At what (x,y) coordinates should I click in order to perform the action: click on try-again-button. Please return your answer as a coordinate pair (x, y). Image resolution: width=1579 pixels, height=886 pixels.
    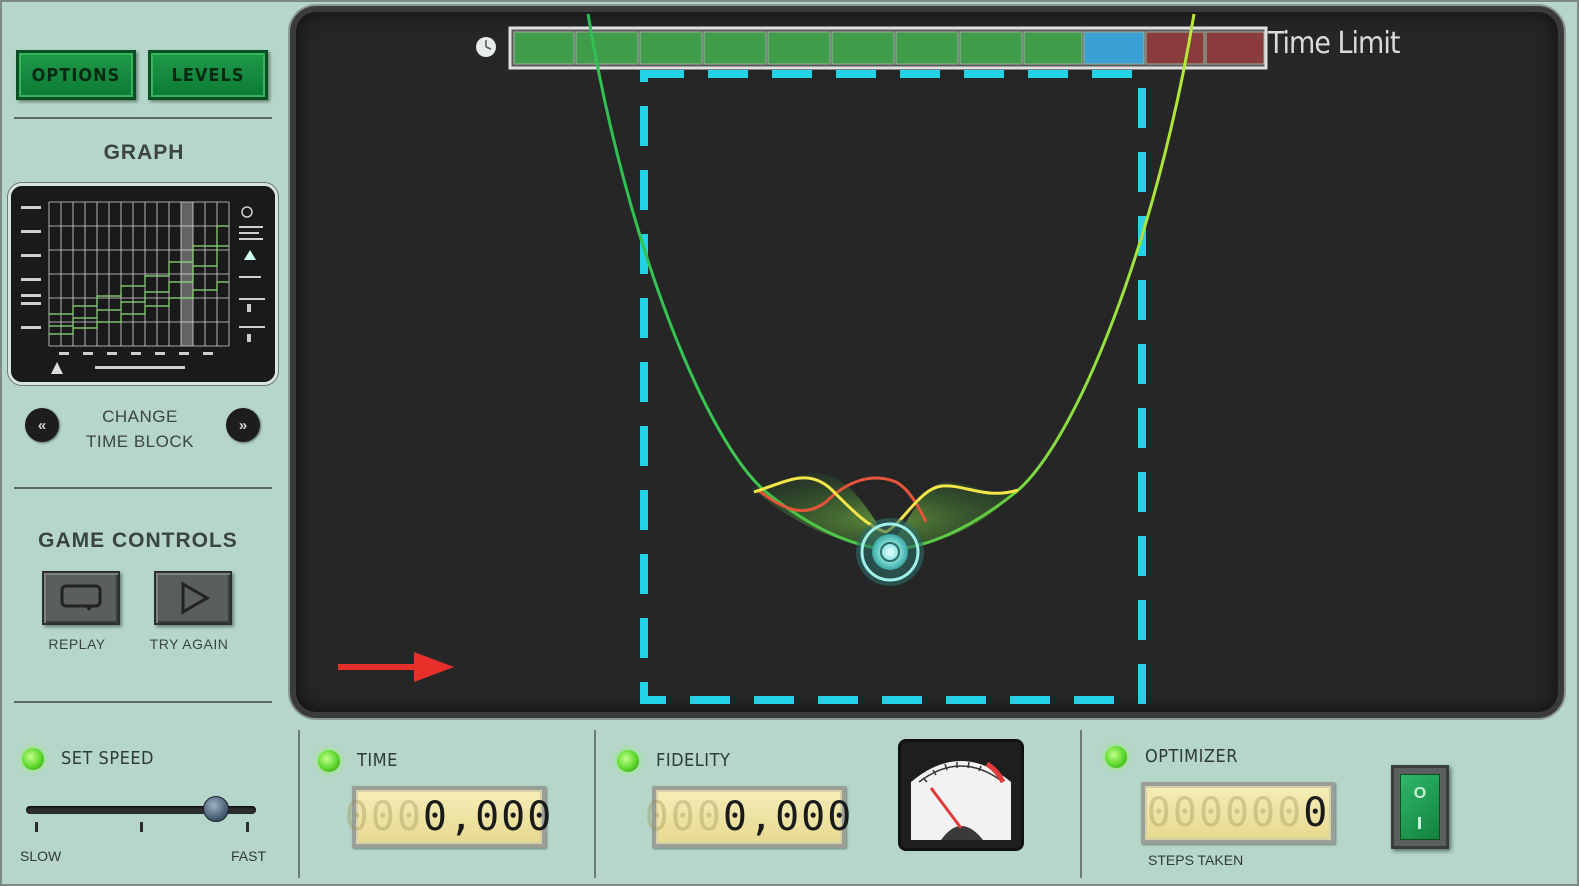
    Looking at the image, I should click on (193, 598).